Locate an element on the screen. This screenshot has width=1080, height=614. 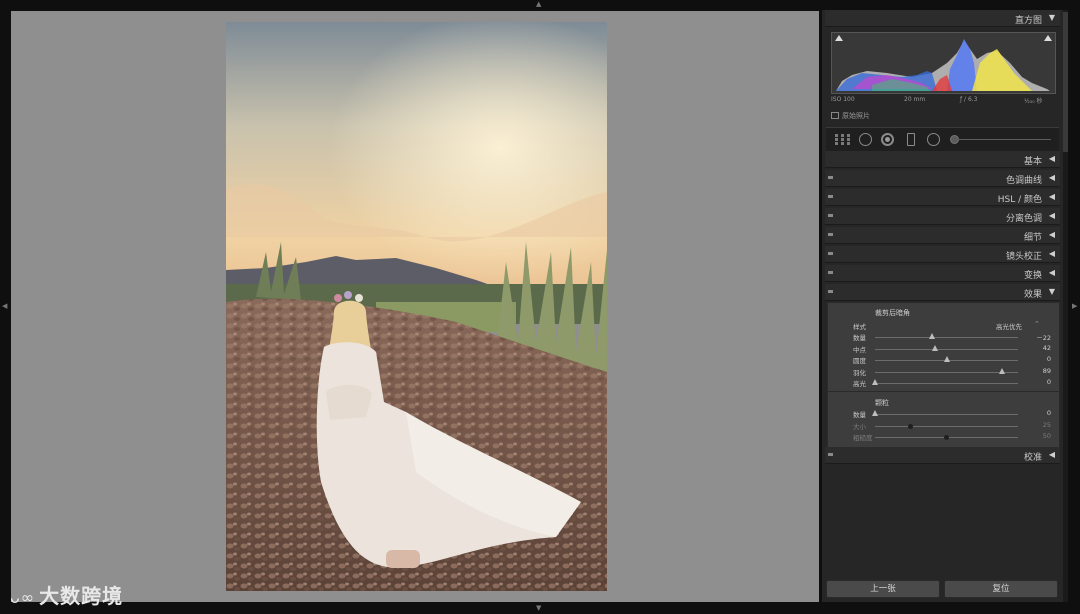
exif-aperture: ƒ / 6.3 is located at coordinates (969, 99).